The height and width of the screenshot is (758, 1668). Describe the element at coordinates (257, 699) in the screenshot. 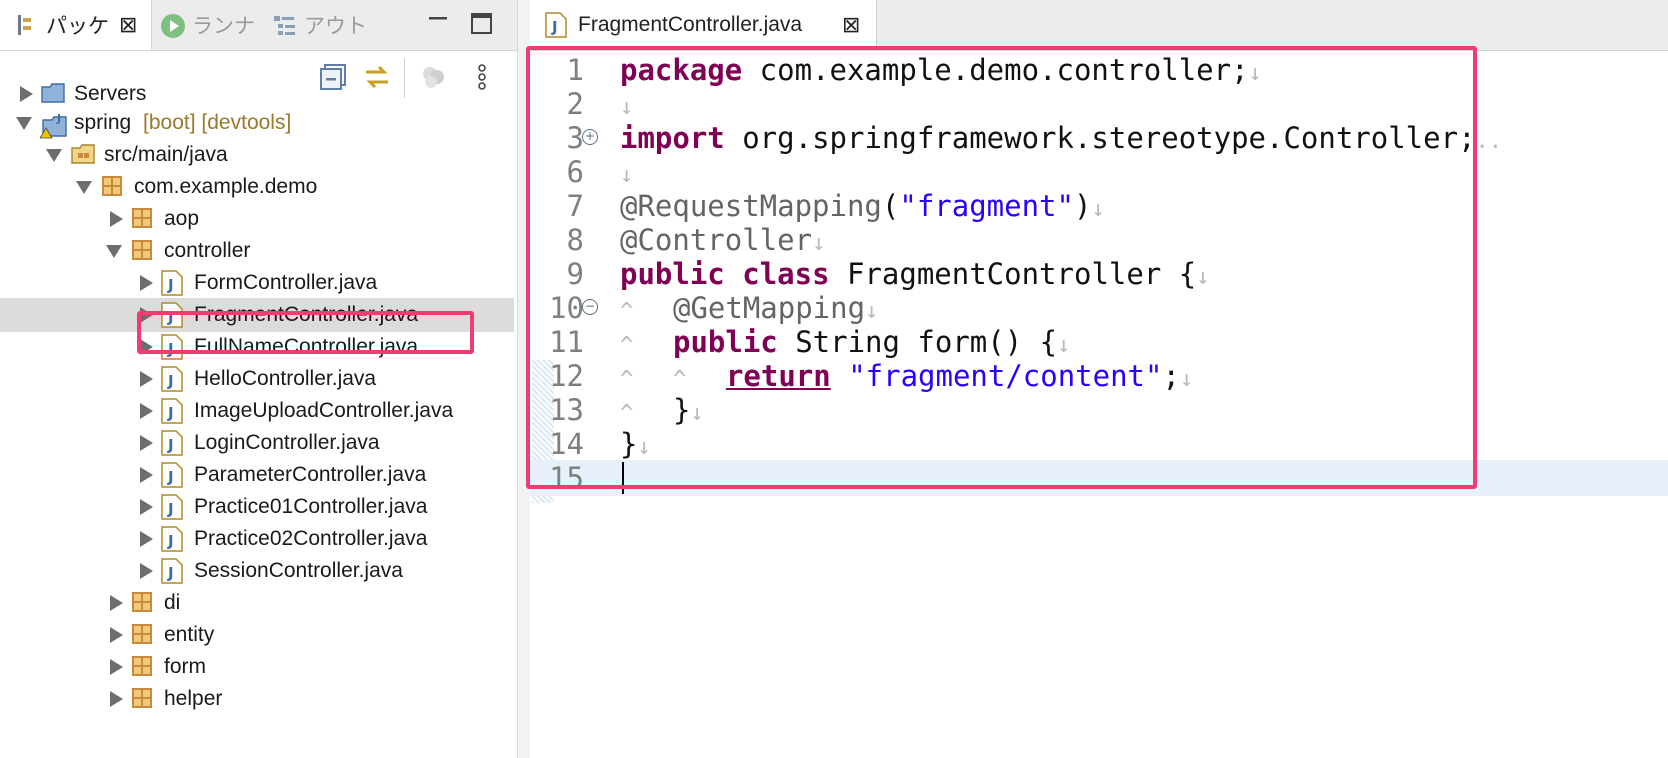

I see `tree-item: helper` at that location.